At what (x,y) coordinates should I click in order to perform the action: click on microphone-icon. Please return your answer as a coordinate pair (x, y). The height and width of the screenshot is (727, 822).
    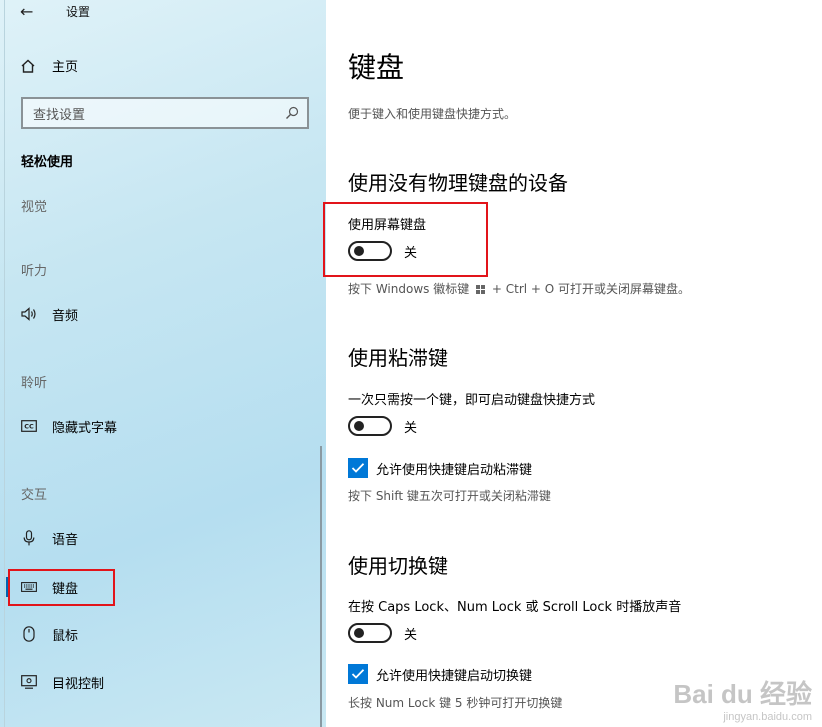
    Looking at the image, I should click on (29, 538).